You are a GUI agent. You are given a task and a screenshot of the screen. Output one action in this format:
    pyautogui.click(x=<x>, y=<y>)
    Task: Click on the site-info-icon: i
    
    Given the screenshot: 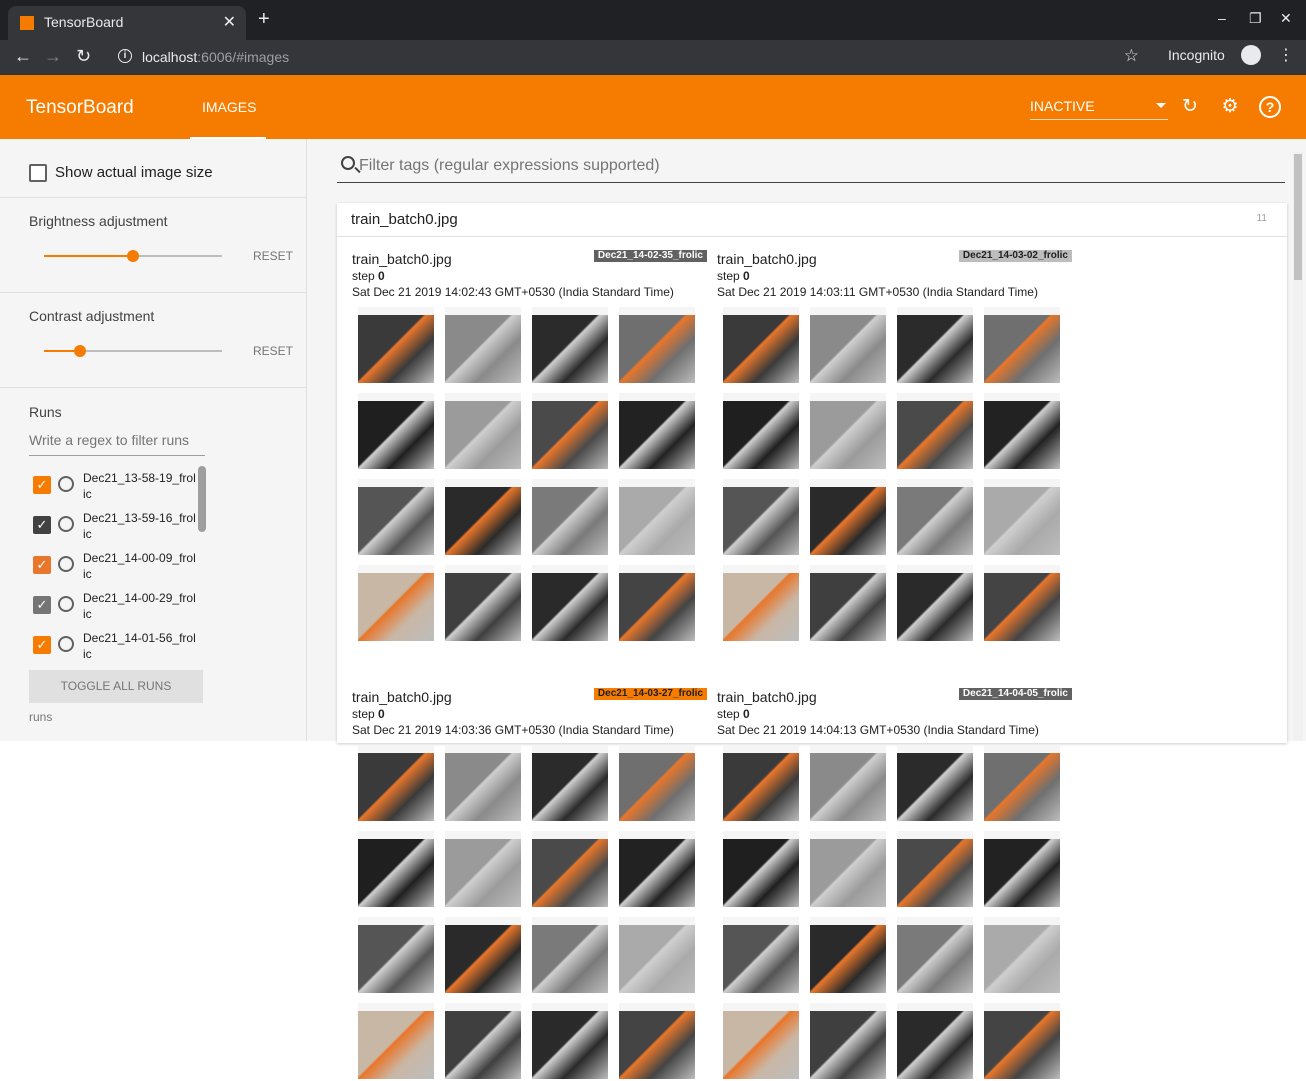 What is the action you would take?
    pyautogui.click(x=125, y=56)
    